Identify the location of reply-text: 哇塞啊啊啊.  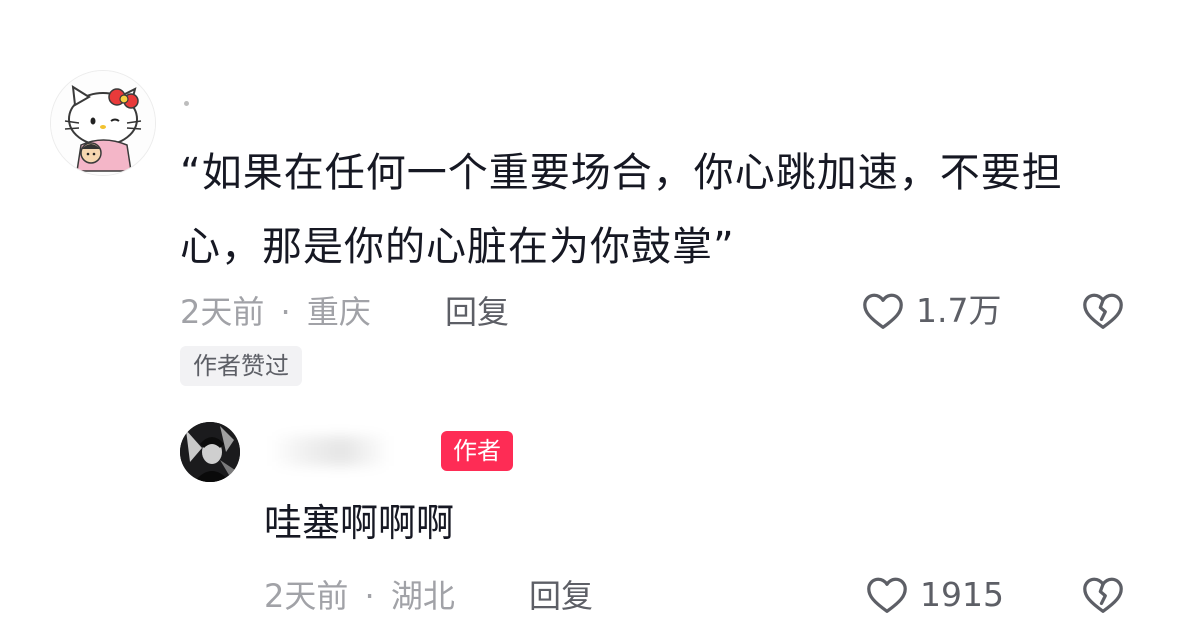
(359, 523).